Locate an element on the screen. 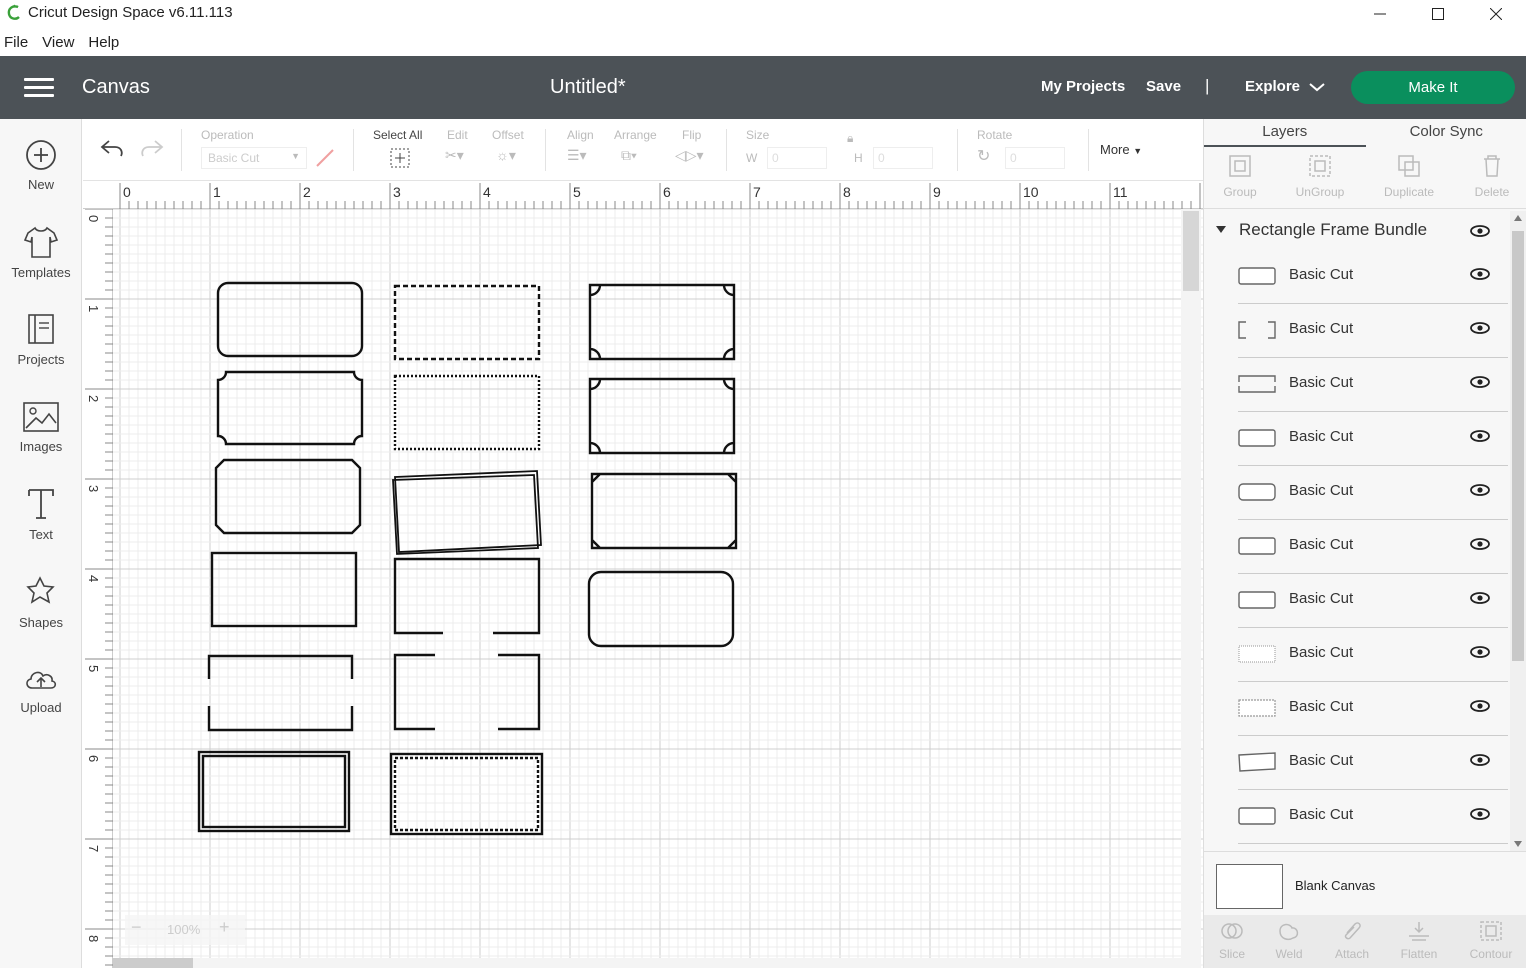  frame-rounded is located at coordinates (290, 319).